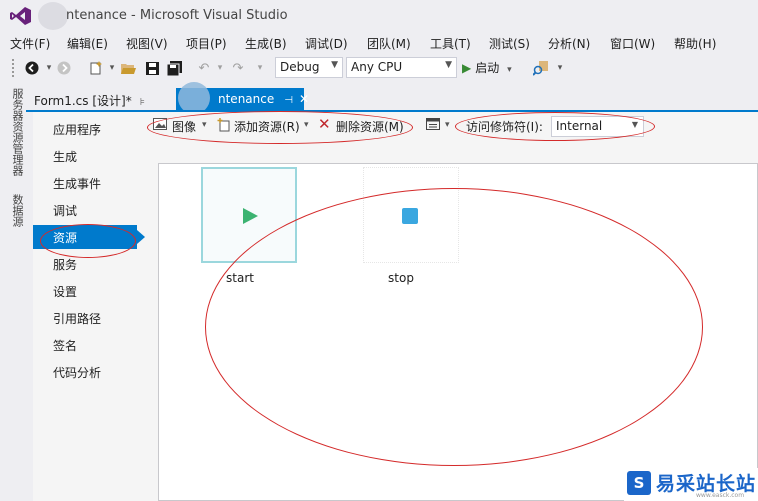  Describe the element at coordinates (87, 43) in the screenshot. I see `menu-edit: 编辑(E)` at that location.